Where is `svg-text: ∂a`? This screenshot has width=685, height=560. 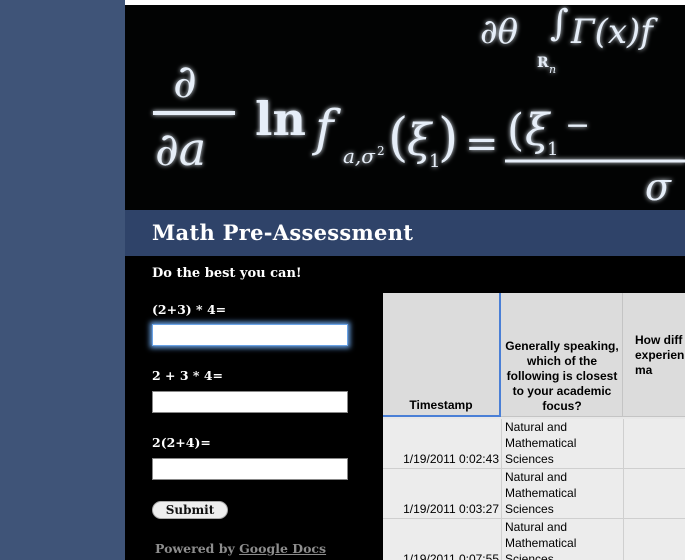 svg-text: ∂a is located at coordinates (180, 149).